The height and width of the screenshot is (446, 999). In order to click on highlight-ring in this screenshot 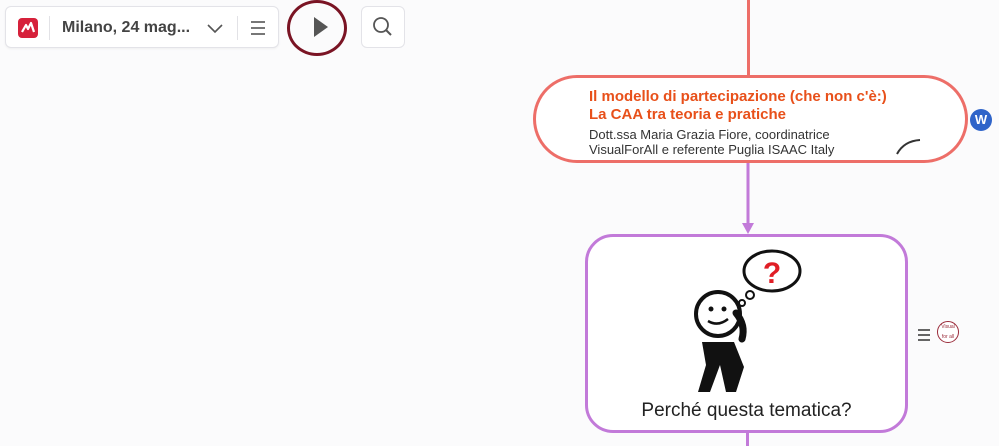, I will do `click(317, 28)`.